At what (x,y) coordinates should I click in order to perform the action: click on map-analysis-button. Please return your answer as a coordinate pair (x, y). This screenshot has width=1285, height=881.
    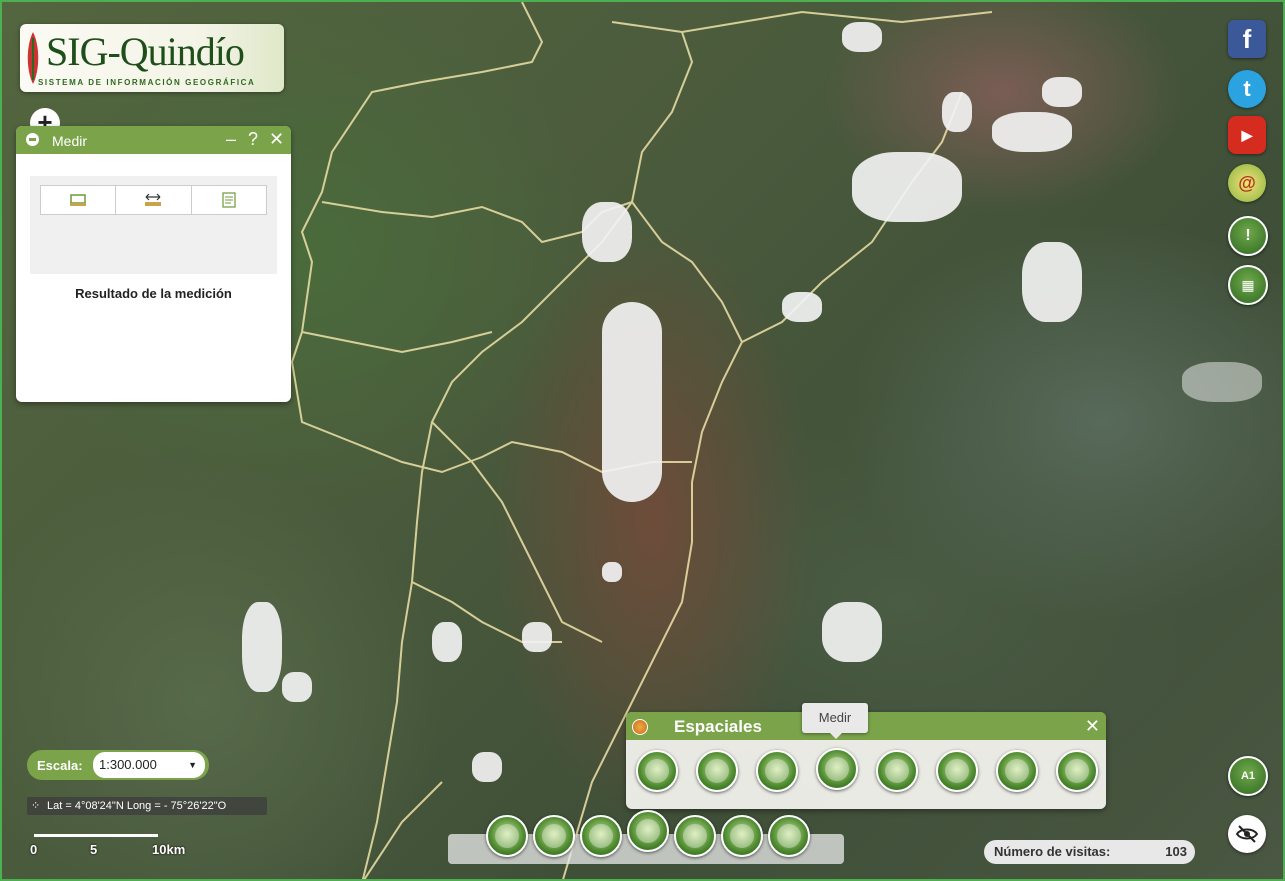
    Looking at the image, I should click on (897, 771).